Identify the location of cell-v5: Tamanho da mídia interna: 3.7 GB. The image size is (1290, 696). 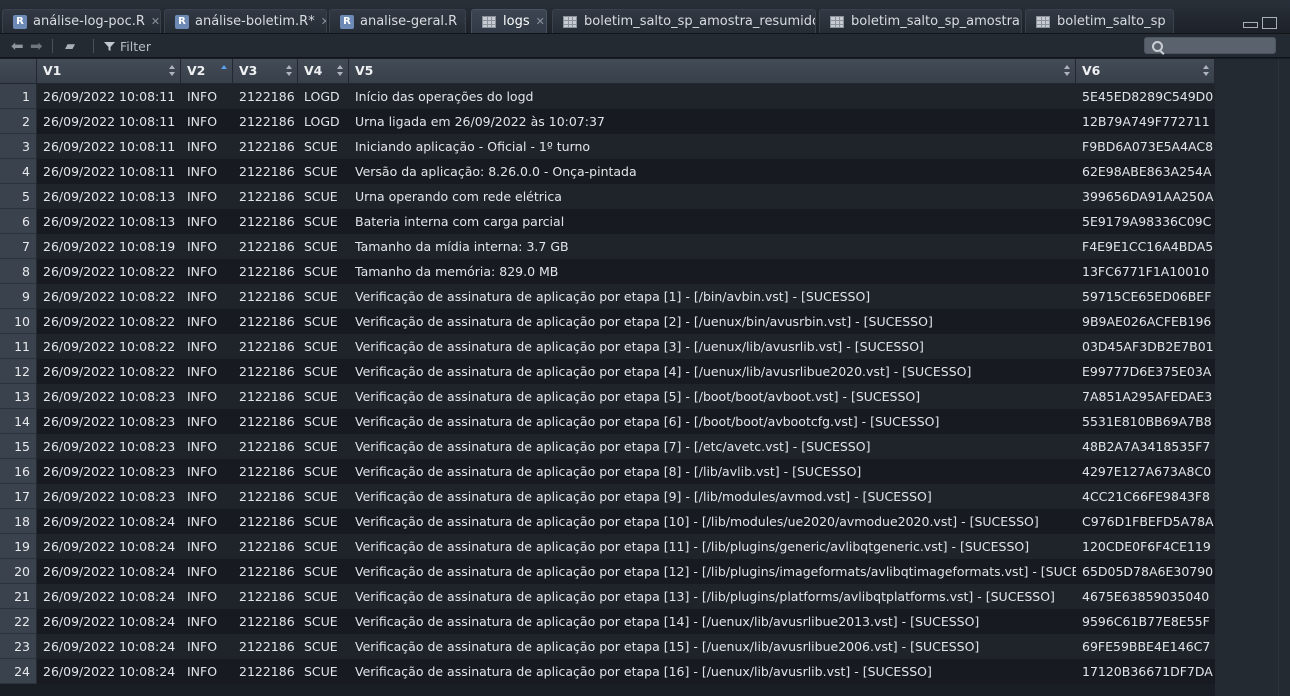
(462, 246).